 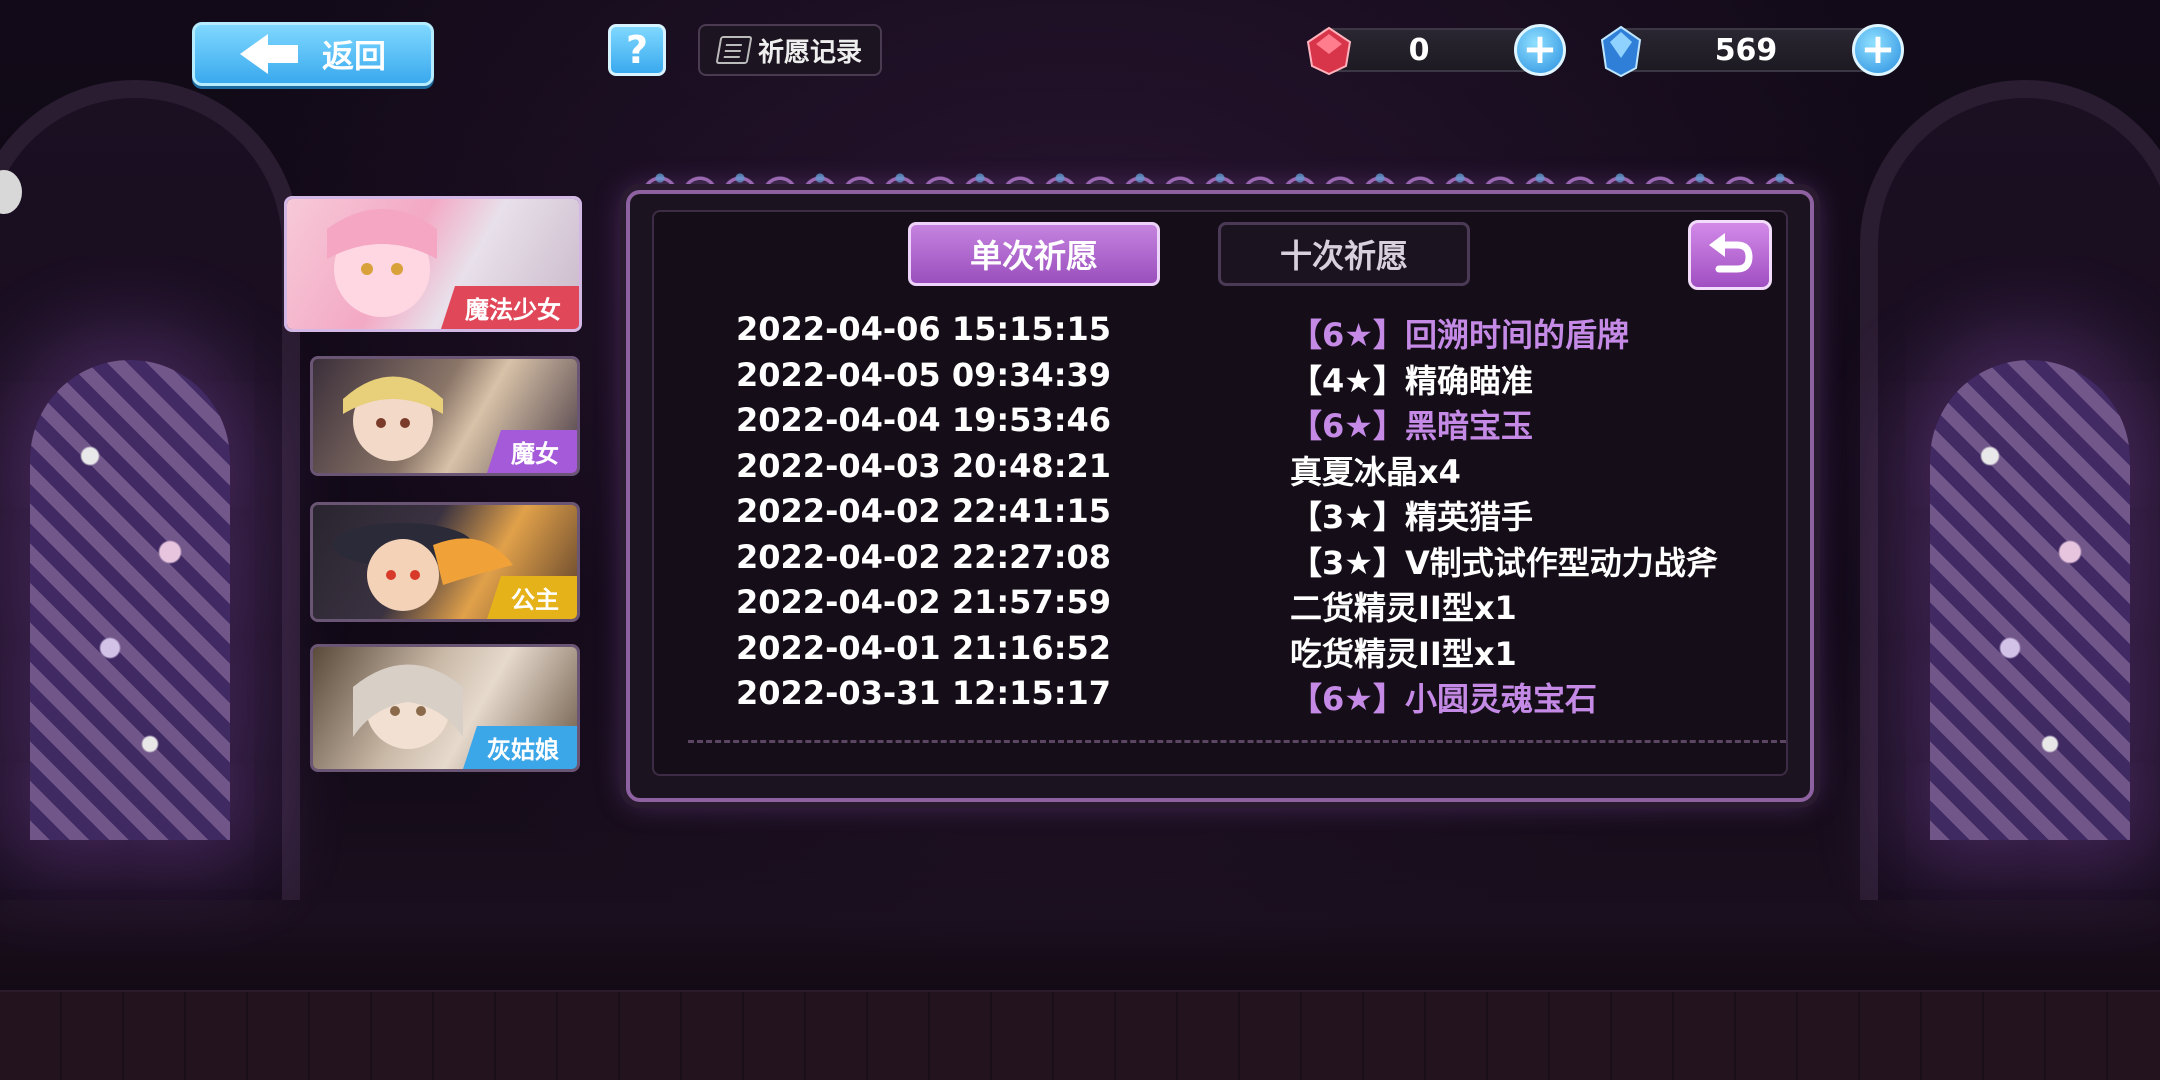 What do you see at coordinates (1746, 50) in the screenshot?
I see `blue-crystal-value: 569` at bounding box center [1746, 50].